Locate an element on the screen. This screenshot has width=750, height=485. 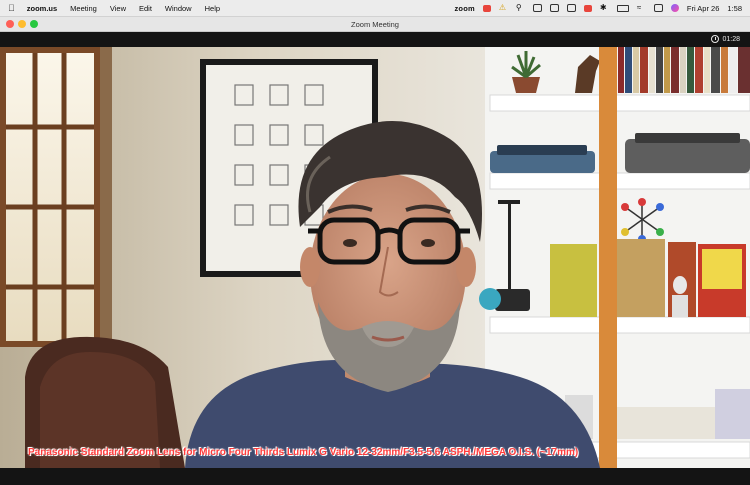
zoom-status-label: zoom is located at coordinates (464, 8).